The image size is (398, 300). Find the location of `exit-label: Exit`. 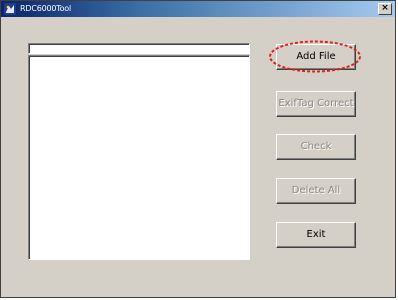

exit-label: Exit is located at coordinates (316, 234).